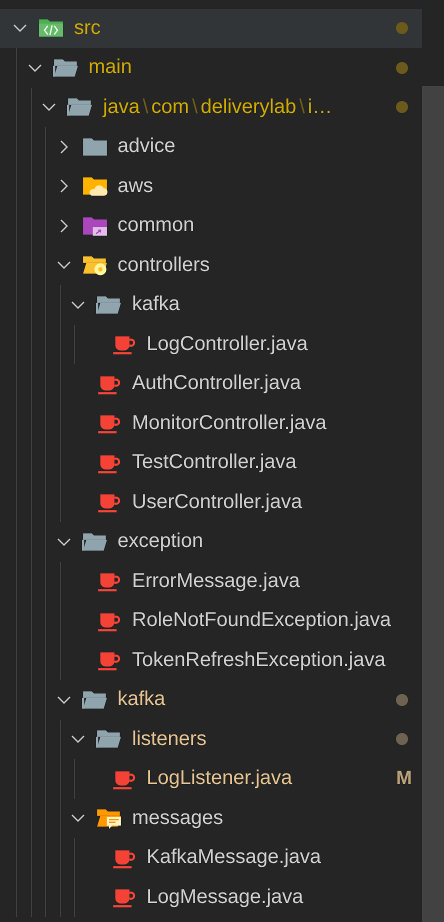  I want to click on tree-row: LogListener.java M, so click(211, 778).